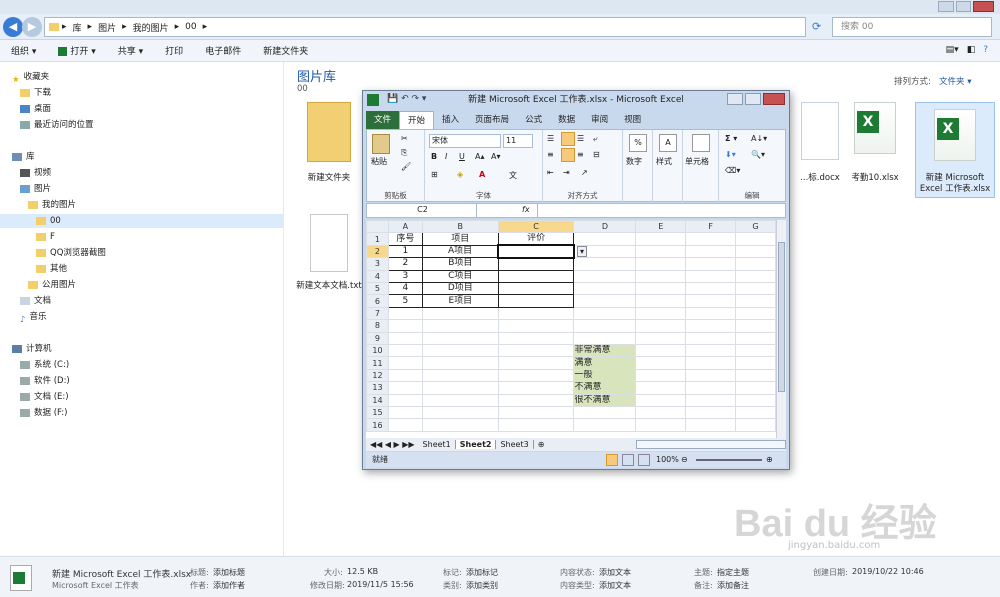 This screenshot has height=597, width=1000. Describe the element at coordinates (405, 264) in the screenshot. I see `cell: 2` at that location.